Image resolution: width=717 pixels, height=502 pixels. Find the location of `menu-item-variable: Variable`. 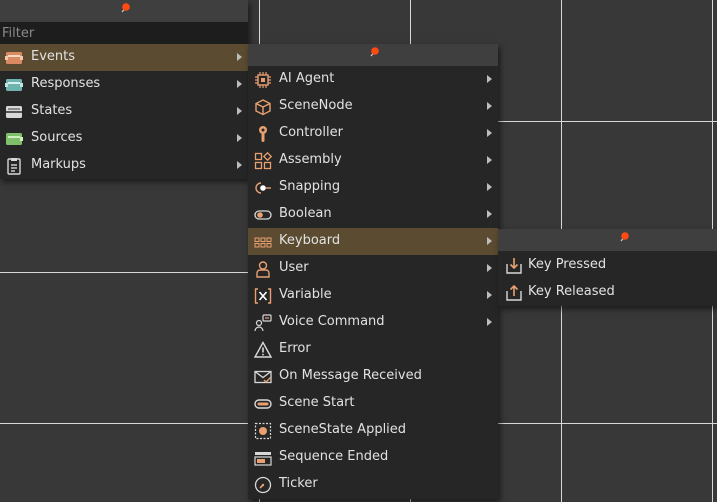

menu-item-variable: Variable is located at coordinates (373, 295).